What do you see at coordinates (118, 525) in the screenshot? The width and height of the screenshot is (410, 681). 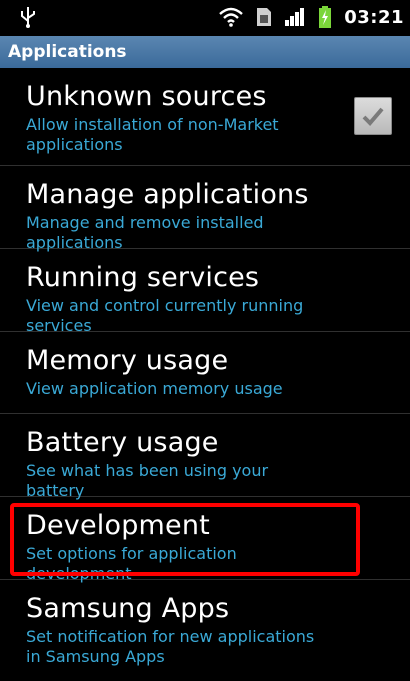 I see `setting-title: Development` at bounding box center [118, 525].